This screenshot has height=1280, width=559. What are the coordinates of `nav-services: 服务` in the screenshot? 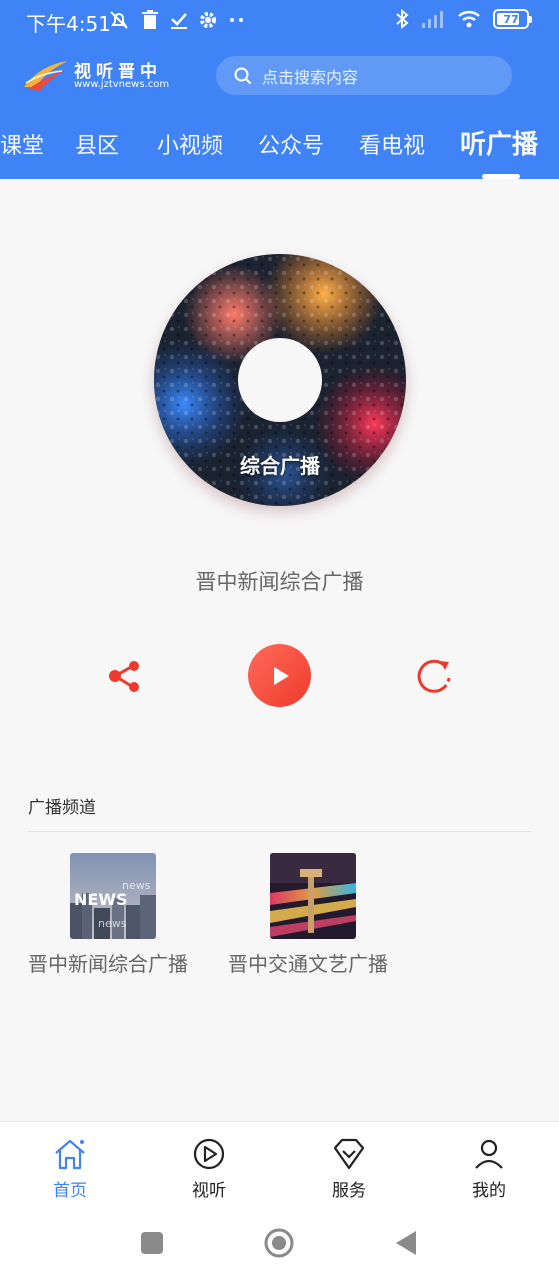 It's located at (349, 1168).